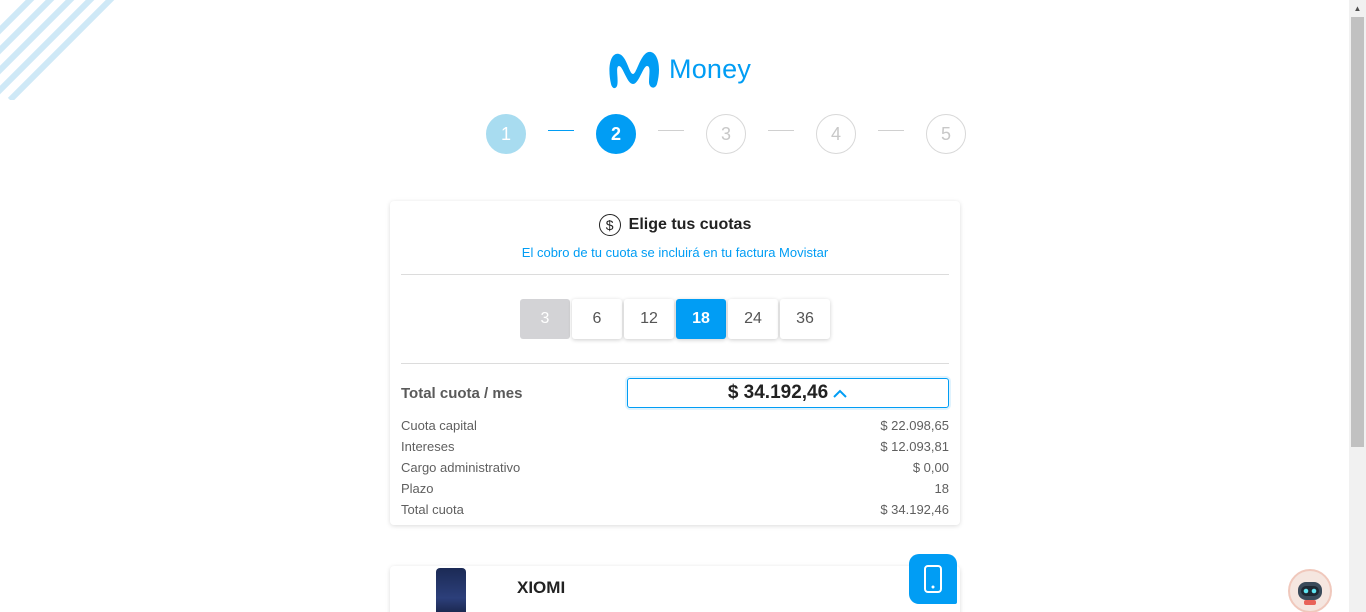  Describe the element at coordinates (675, 446) in the screenshot. I see `detail-row: Intereses $ 12.093,81` at that location.